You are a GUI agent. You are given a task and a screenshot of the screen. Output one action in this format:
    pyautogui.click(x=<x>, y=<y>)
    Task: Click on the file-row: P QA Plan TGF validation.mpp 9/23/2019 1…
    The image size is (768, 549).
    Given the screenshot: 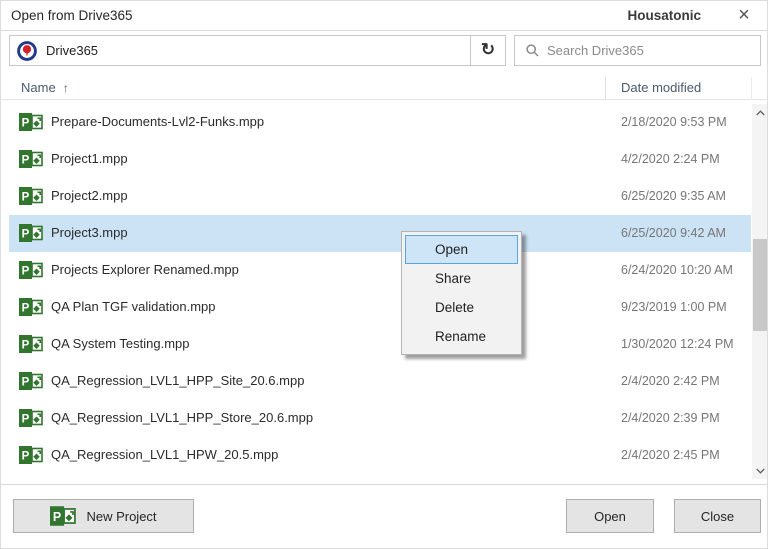 What is the action you would take?
    pyautogui.click(x=380, y=307)
    